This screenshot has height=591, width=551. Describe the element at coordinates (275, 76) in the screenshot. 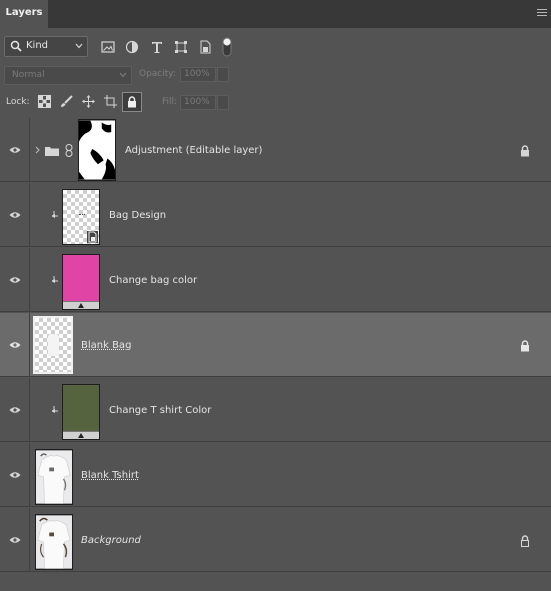

I see `blend-row: Normal Opacity: 100%` at that location.